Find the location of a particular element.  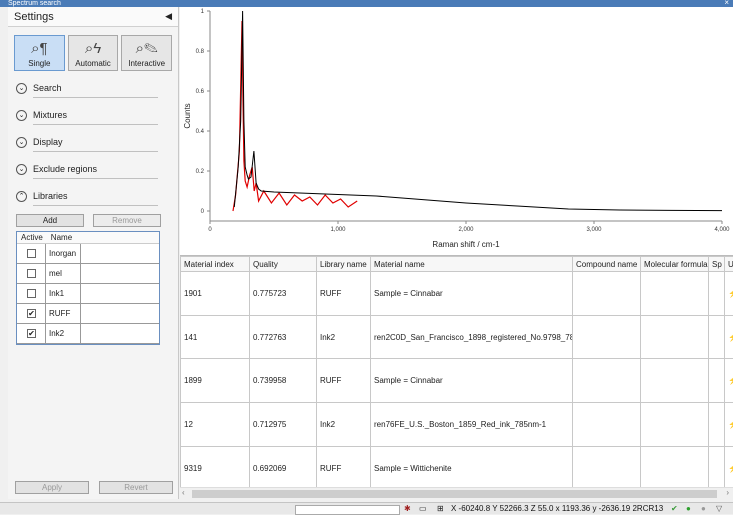

quality-cell: 0.712975 is located at coordinates (283, 425).